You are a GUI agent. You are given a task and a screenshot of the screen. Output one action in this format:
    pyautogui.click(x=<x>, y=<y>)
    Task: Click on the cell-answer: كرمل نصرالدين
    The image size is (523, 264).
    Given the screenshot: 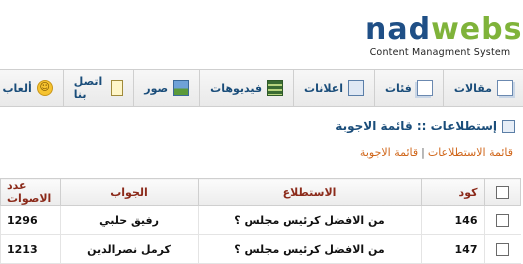 What is the action you would take?
    pyautogui.click(x=128, y=249)
    